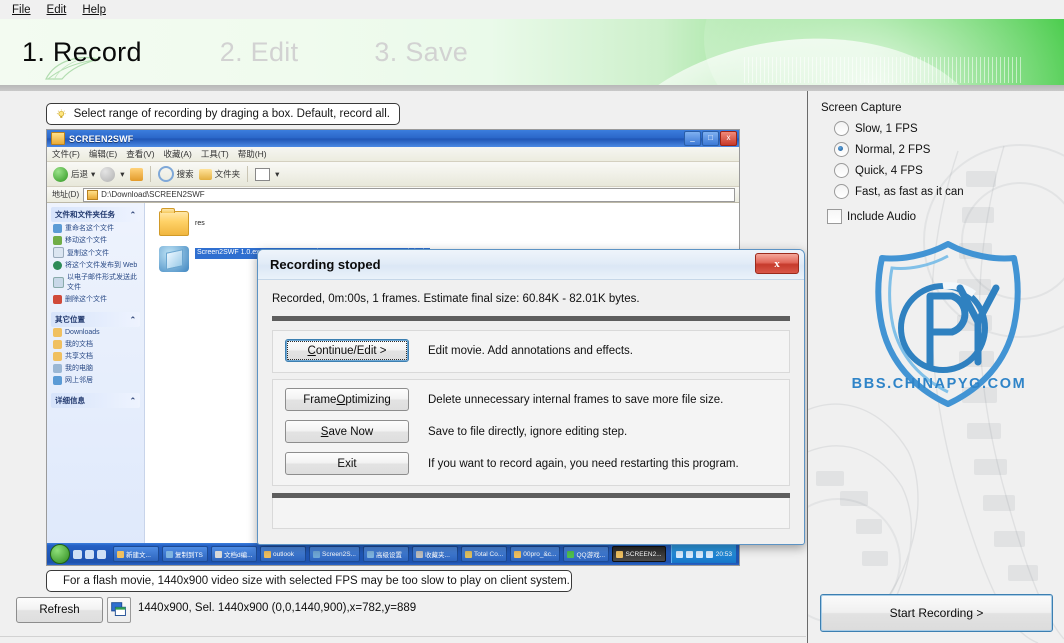 The height and width of the screenshot is (643, 1064). I want to click on toolbar-folders-button: 文件夹, so click(219, 174).